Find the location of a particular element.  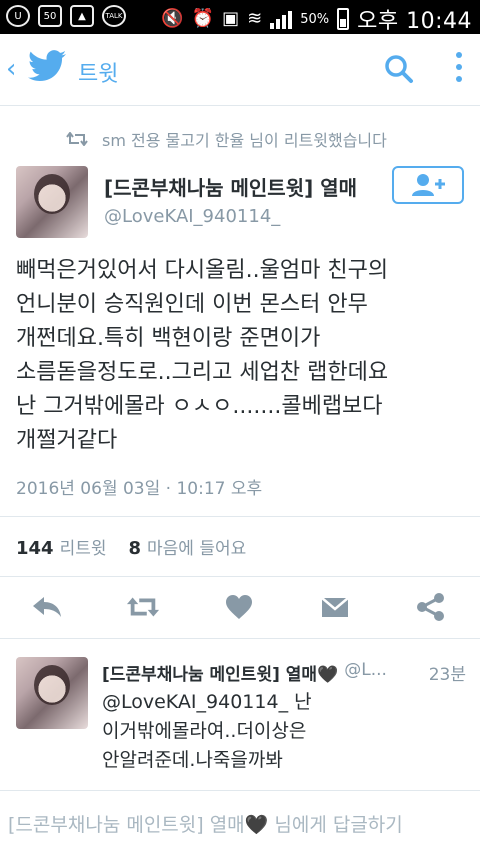

follow-button is located at coordinates (428, 185).